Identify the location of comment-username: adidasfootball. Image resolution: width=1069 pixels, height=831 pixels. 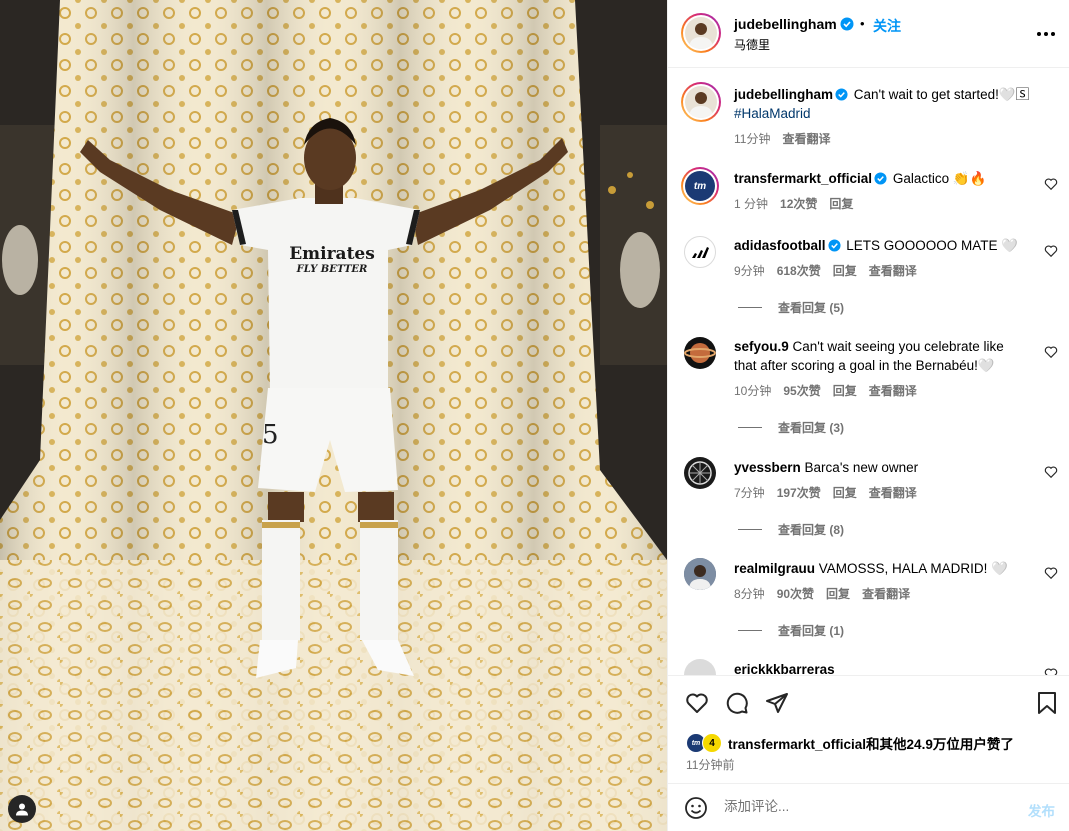
(780, 245).